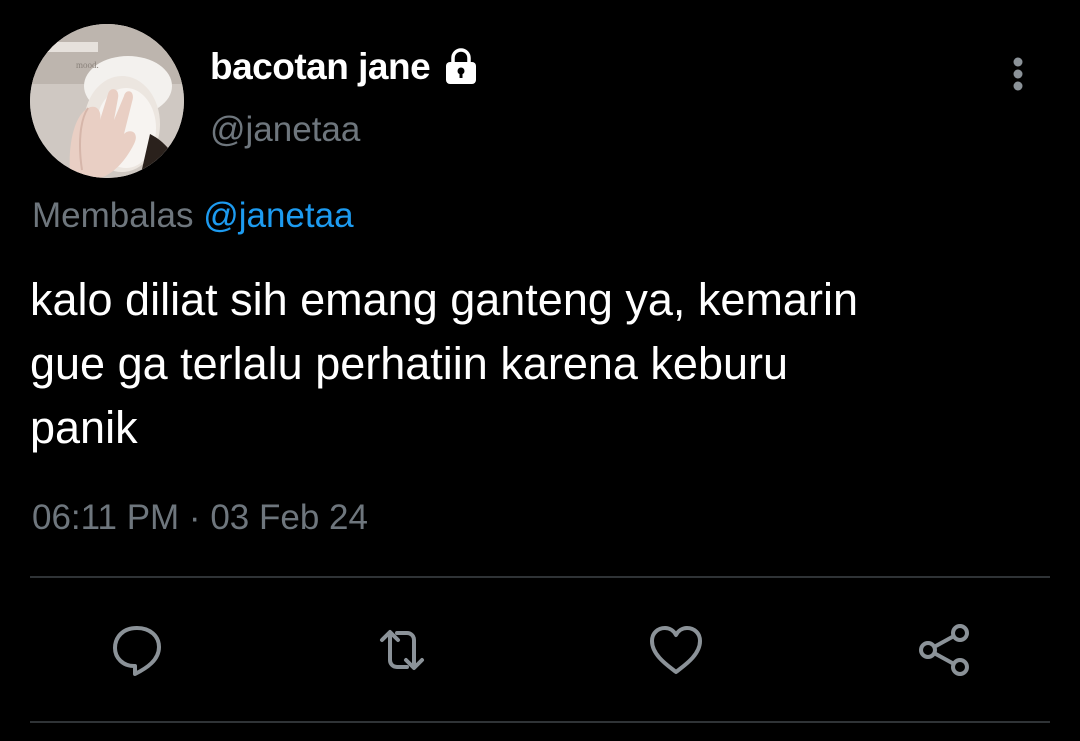 This screenshot has width=1080, height=741. I want to click on avatar-photo: mood., so click(107, 101).